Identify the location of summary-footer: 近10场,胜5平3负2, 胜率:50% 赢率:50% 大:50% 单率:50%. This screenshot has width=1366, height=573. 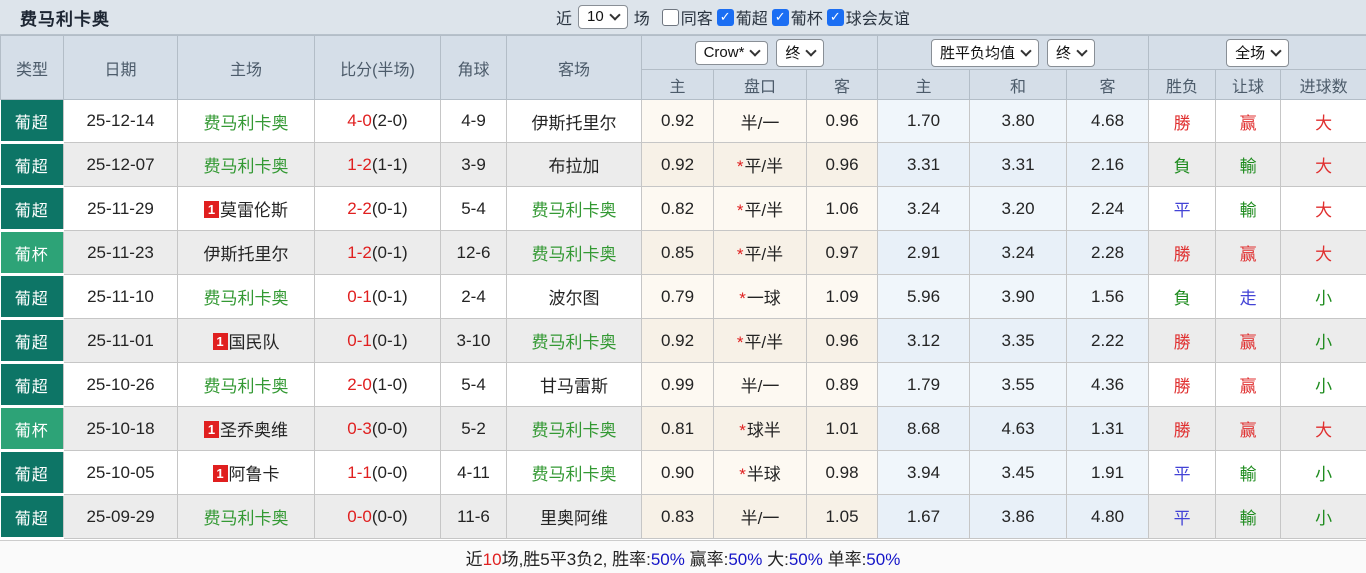
(683, 556).